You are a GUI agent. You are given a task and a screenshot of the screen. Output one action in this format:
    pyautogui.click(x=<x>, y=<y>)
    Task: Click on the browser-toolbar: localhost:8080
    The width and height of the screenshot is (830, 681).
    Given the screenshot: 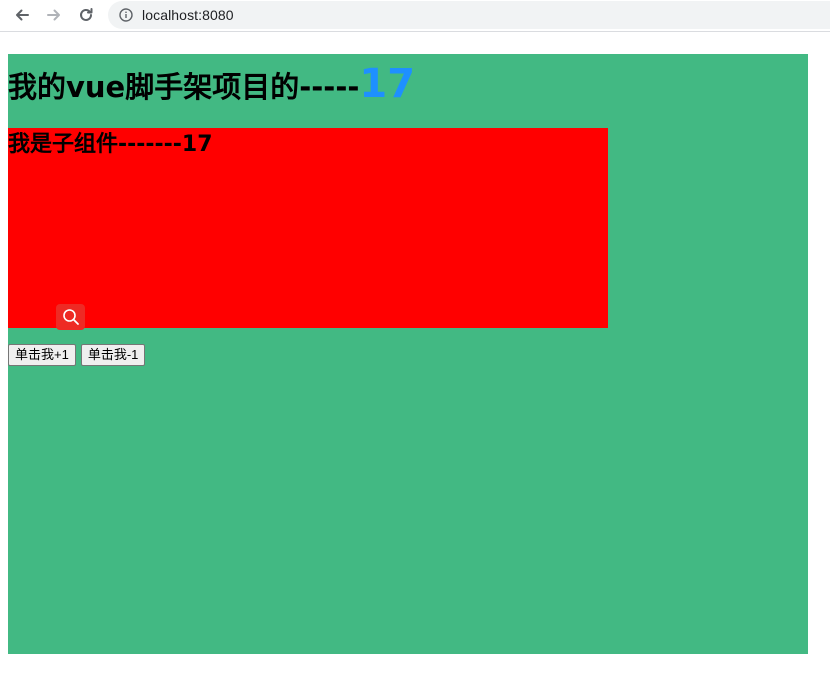 What is the action you would take?
    pyautogui.click(x=415, y=16)
    